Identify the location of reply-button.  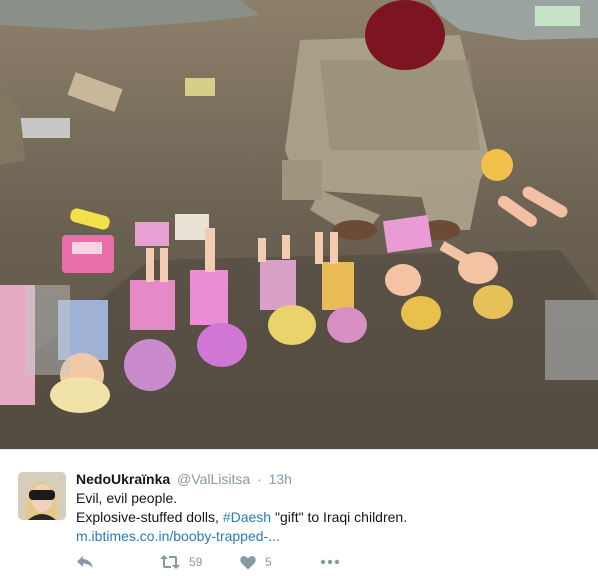
(85, 562).